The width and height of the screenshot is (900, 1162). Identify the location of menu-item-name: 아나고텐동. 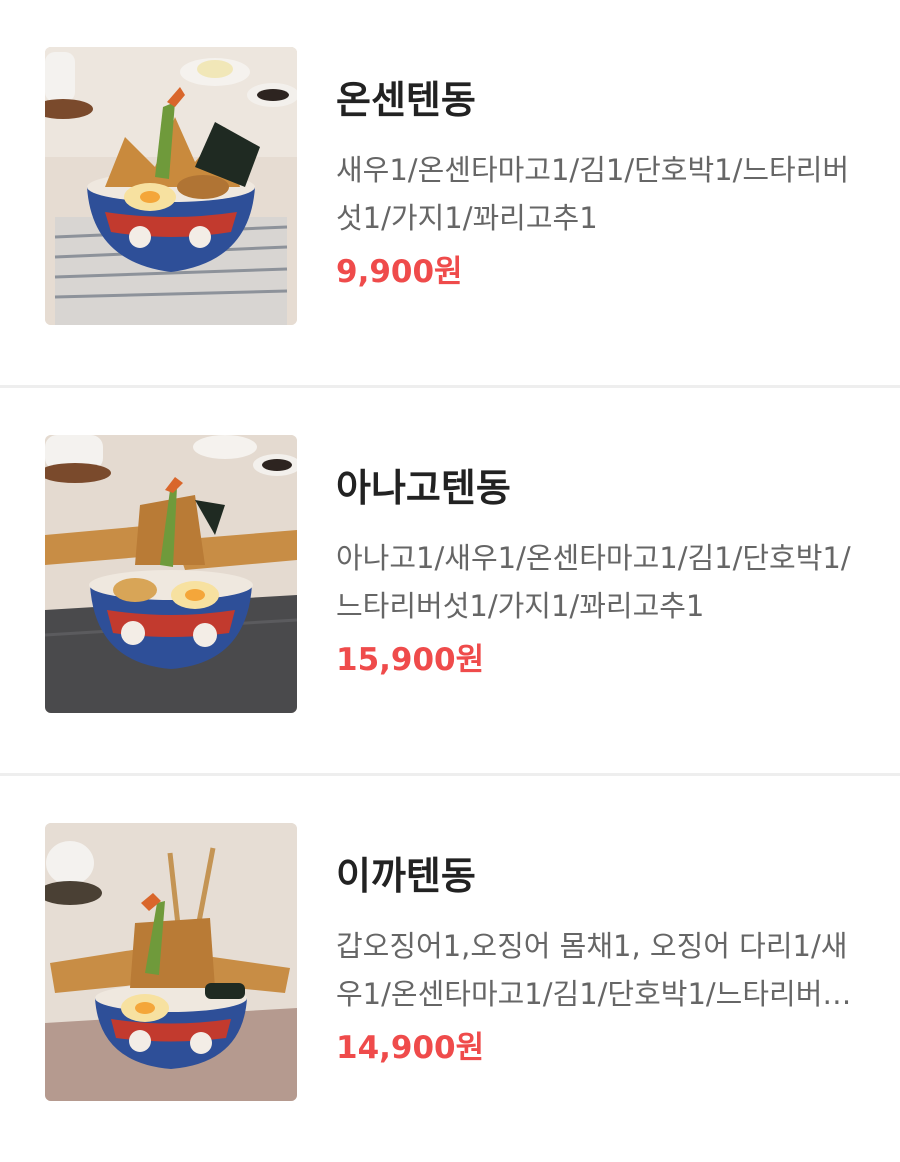
(423, 488).